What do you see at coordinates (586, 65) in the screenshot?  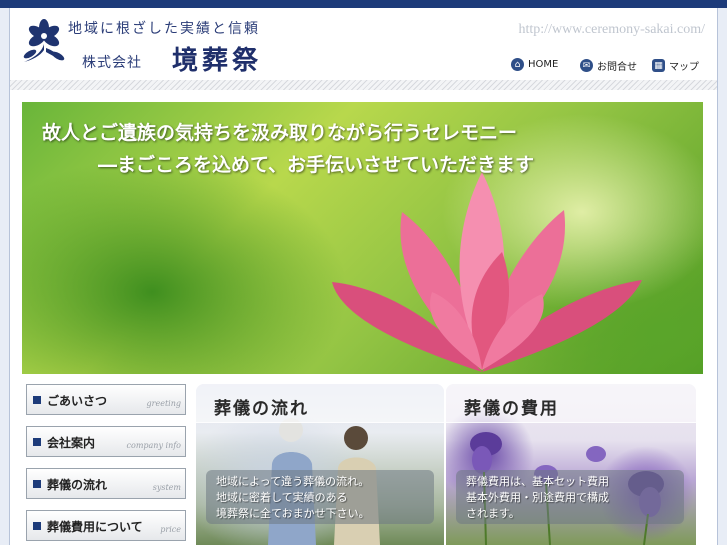 I see `mail-icon: ✉` at bounding box center [586, 65].